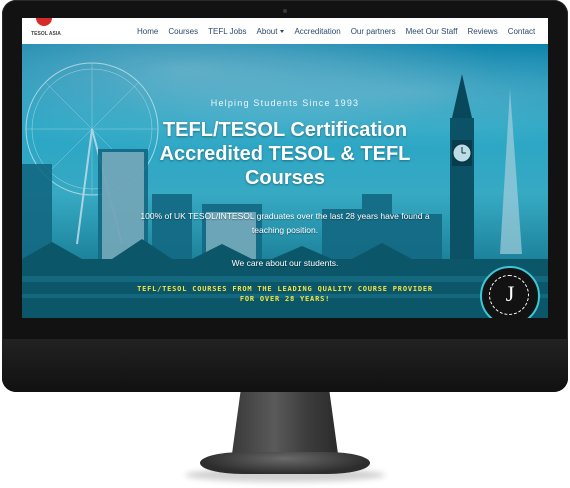  Describe the element at coordinates (285, 11) in the screenshot. I see `webcam` at that location.